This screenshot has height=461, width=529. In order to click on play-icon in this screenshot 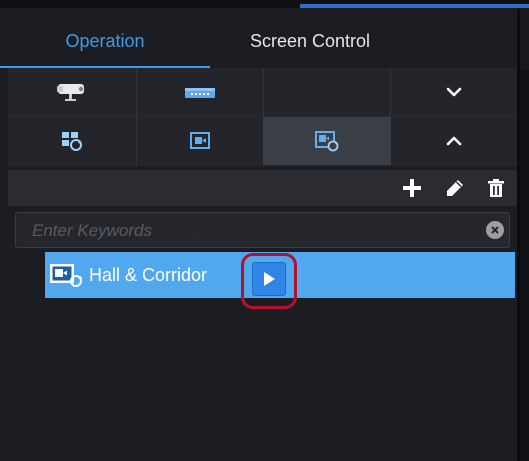, I will do `click(269, 279)`.